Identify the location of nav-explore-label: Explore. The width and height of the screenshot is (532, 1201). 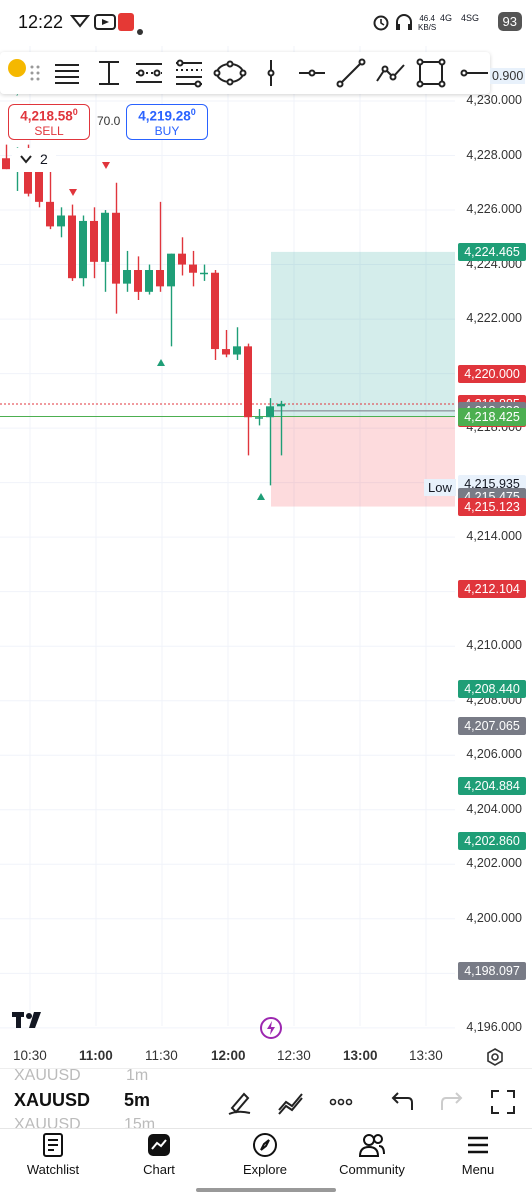
(265, 1169).